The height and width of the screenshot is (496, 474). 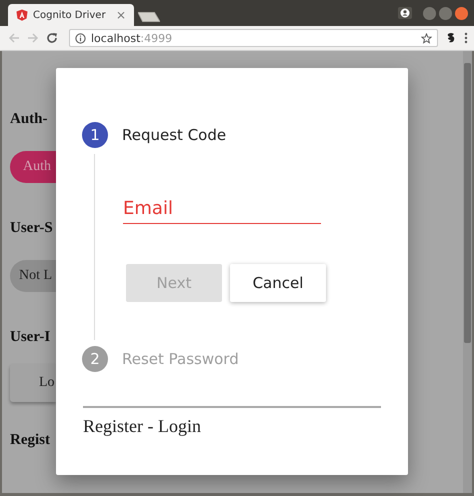 I want to click on browser-tab: Cognito Driver ×, so click(x=71, y=15).